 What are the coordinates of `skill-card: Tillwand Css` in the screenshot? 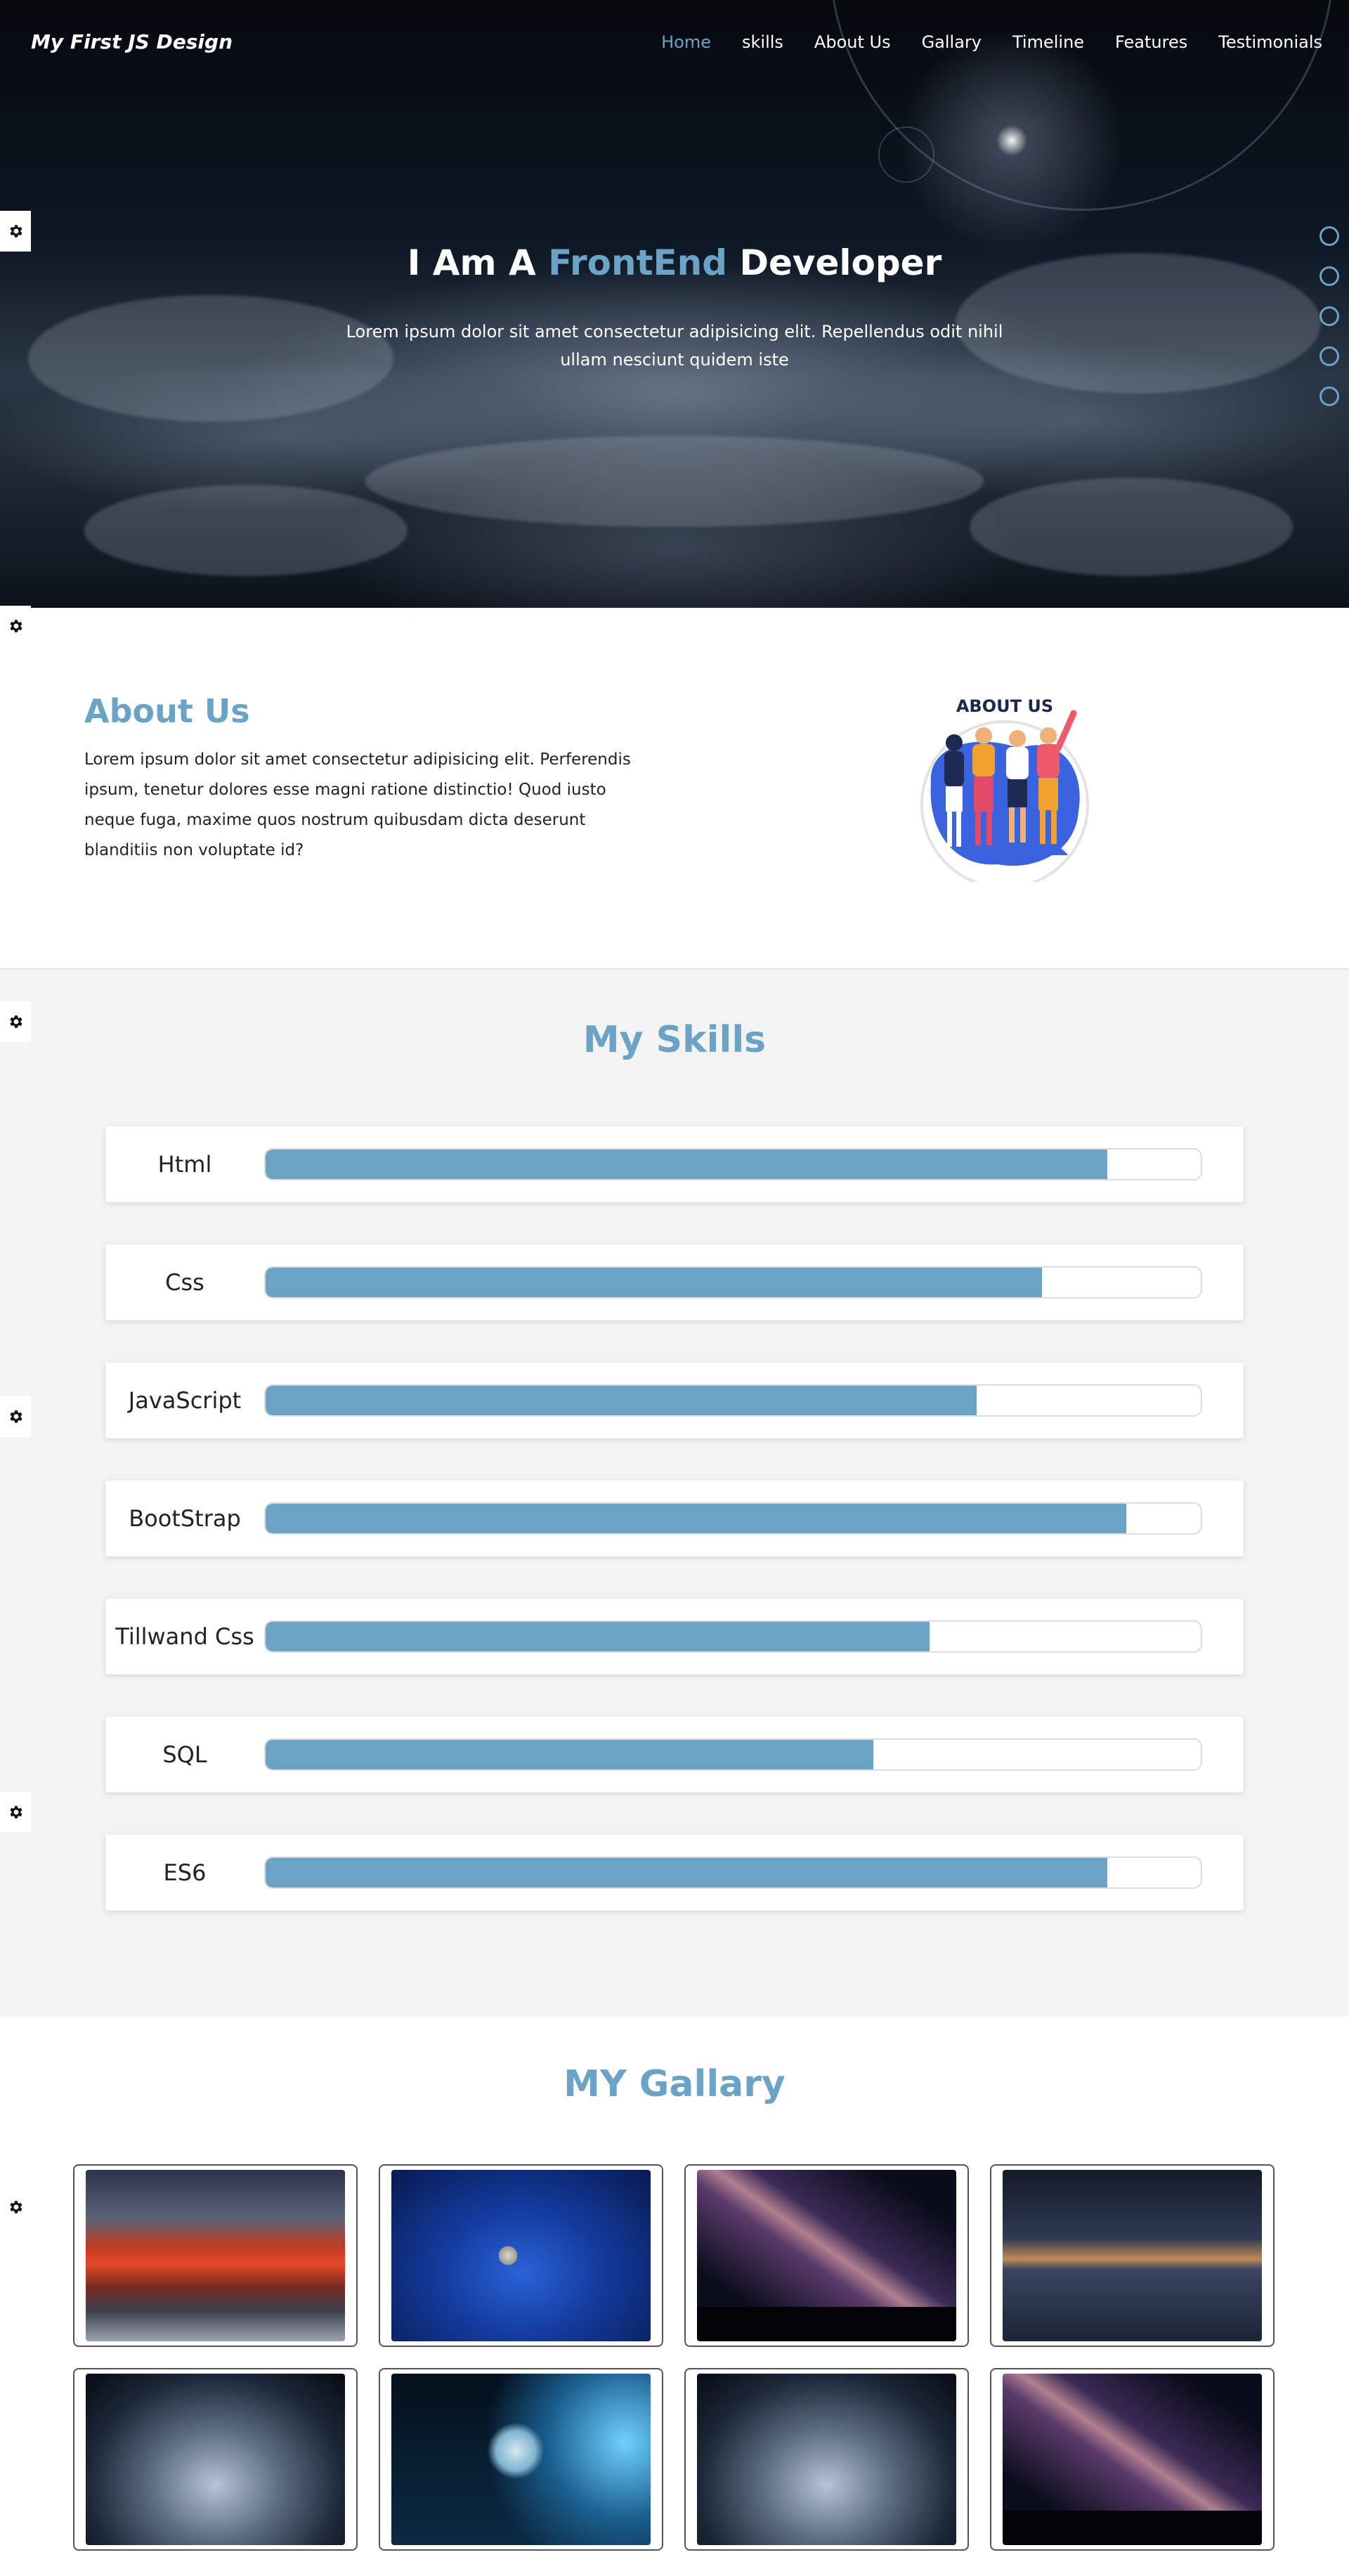 It's located at (674, 1636).